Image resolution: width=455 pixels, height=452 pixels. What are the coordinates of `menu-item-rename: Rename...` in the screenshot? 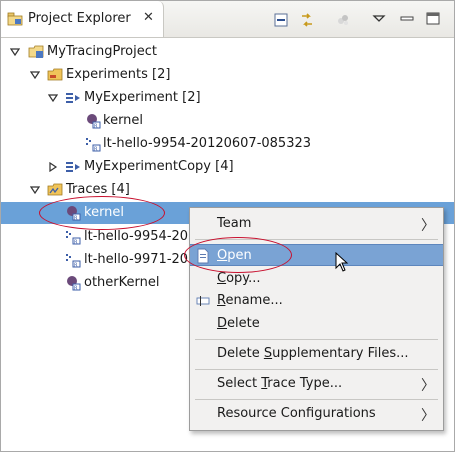 It's located at (316, 301).